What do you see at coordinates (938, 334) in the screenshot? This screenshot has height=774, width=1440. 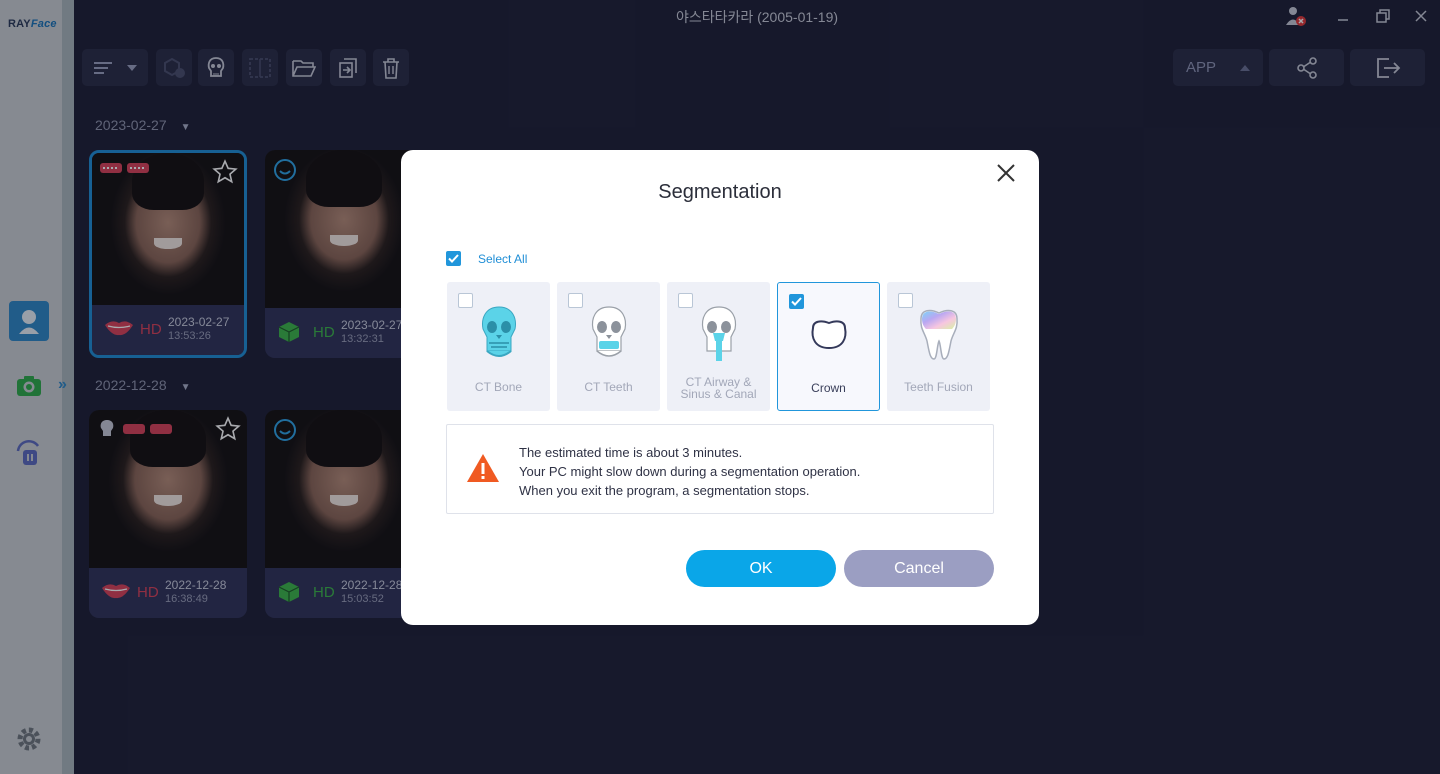 I see `tooth-fusion-icon` at bounding box center [938, 334].